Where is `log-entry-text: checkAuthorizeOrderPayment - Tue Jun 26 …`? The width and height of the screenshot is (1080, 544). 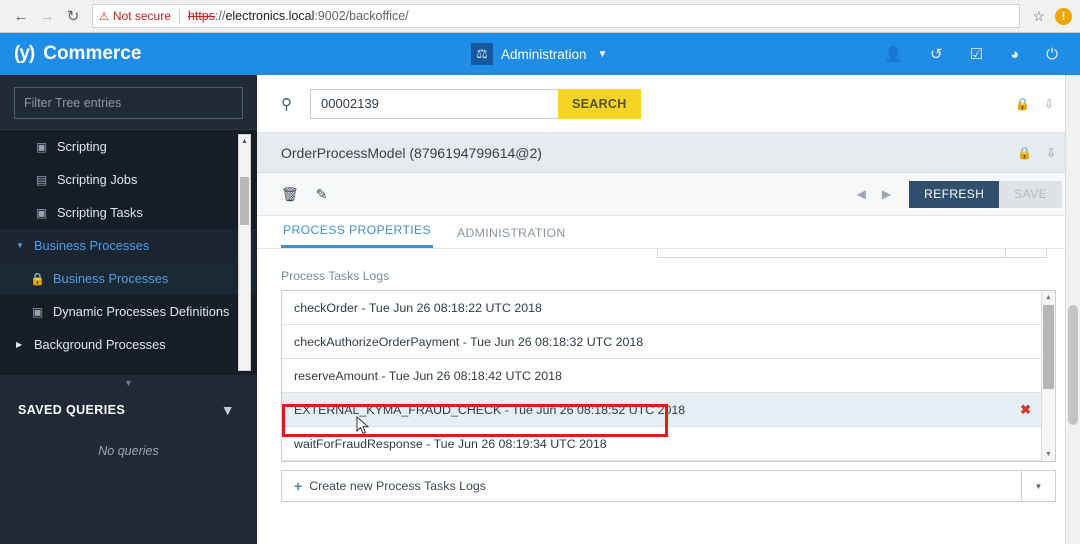 log-entry-text: checkAuthorizeOrderPayment - Tue Jun 26 … is located at coordinates (469, 341).